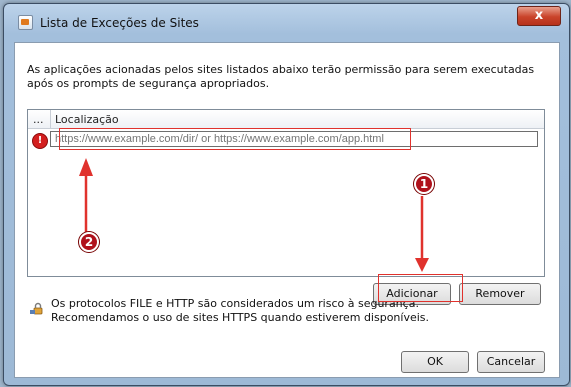 This screenshot has width=571, height=387. I want to click on java-app-icon, so click(25, 22).